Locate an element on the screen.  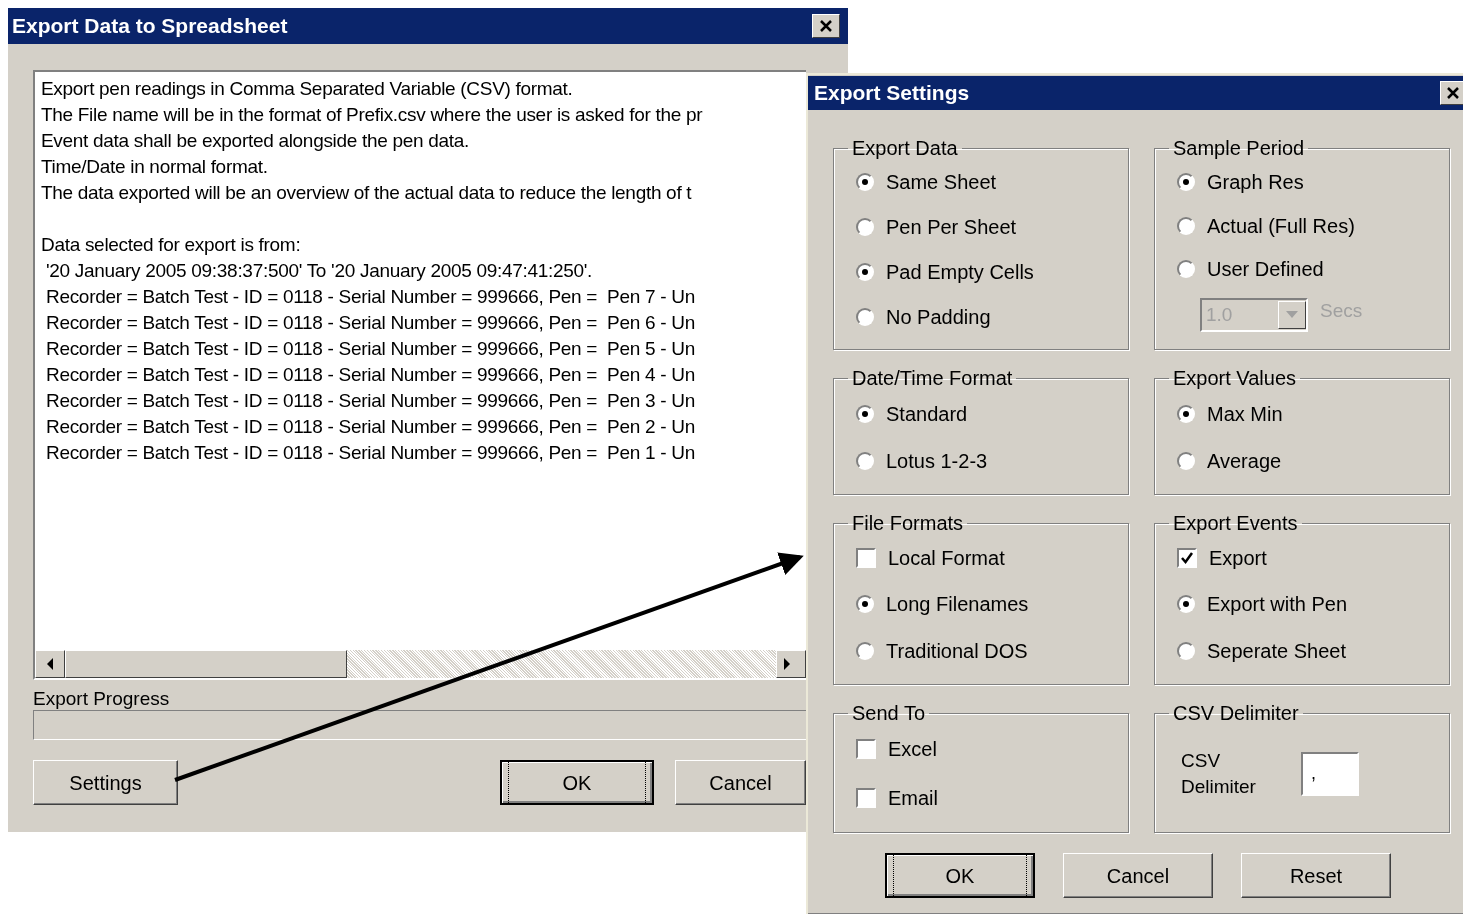
option-label: Local Format is located at coordinates (946, 559).